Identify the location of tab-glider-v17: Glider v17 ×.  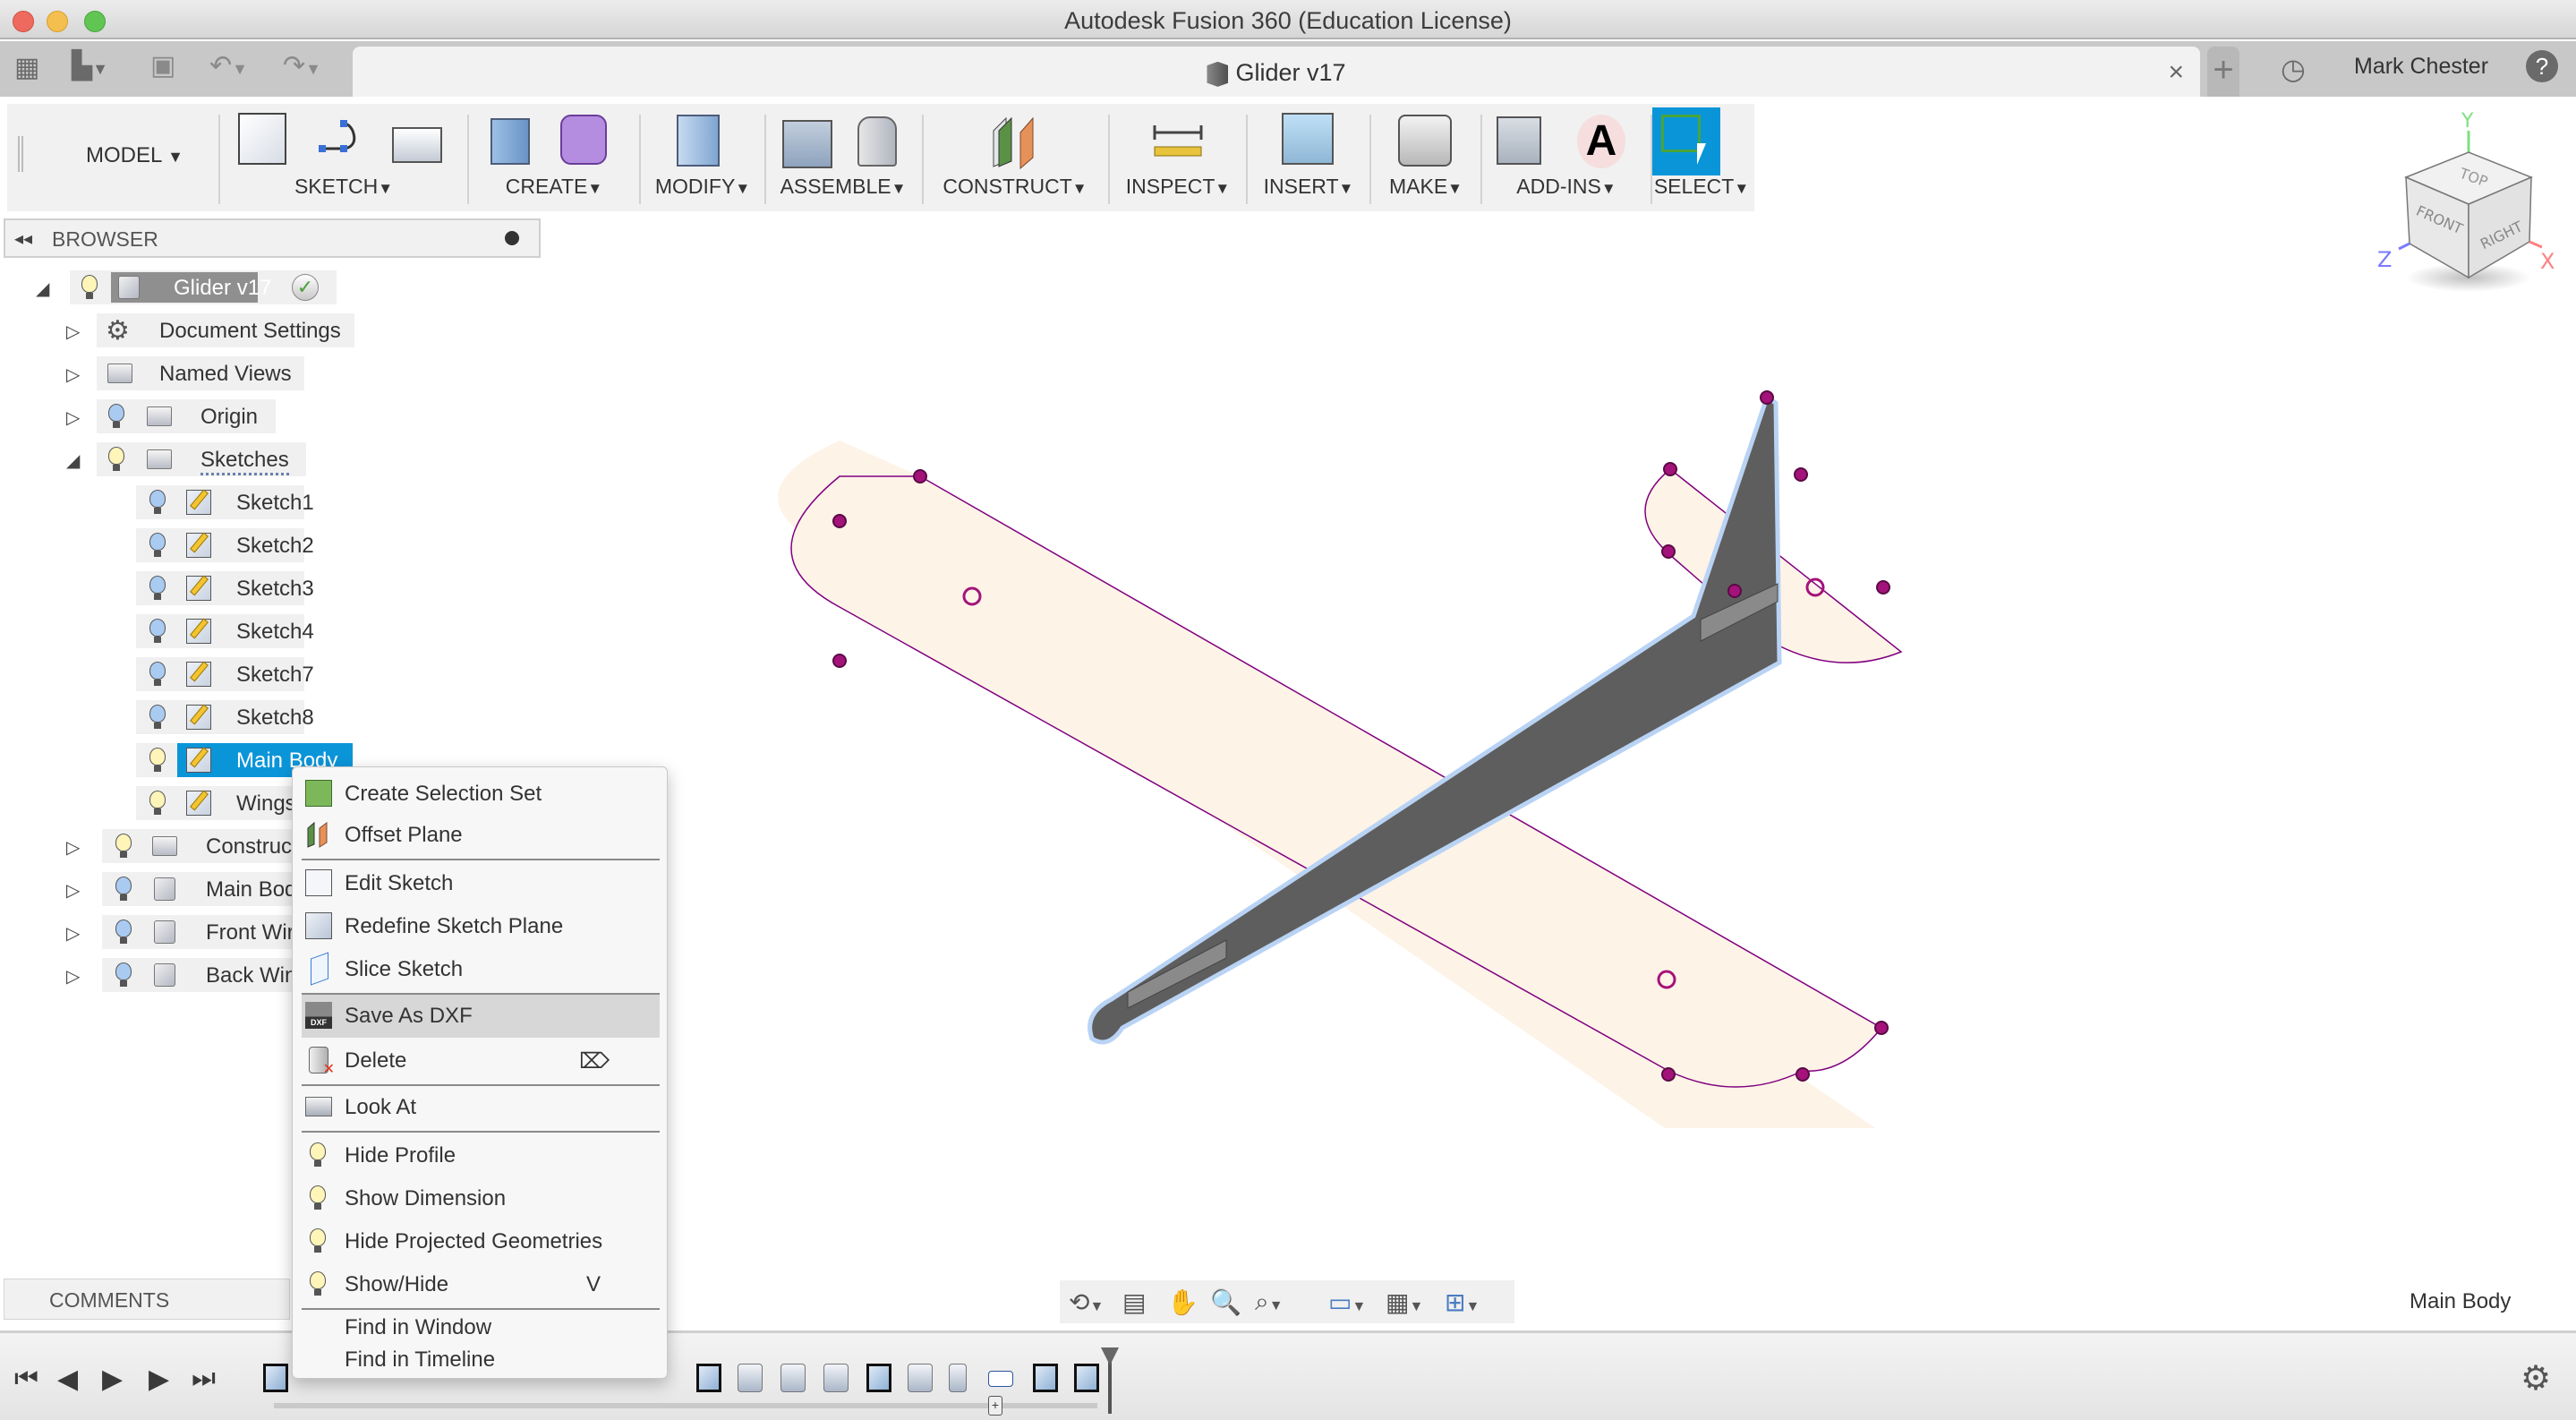
(1276, 72).